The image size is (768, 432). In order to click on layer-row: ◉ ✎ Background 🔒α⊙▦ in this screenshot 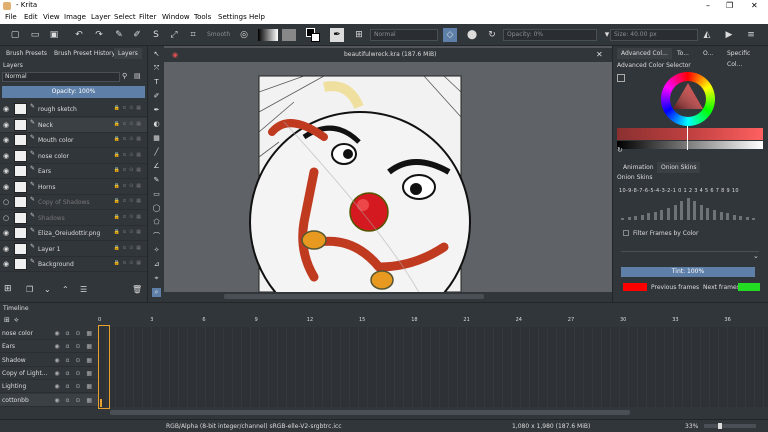, I will do `click(73, 264)`.